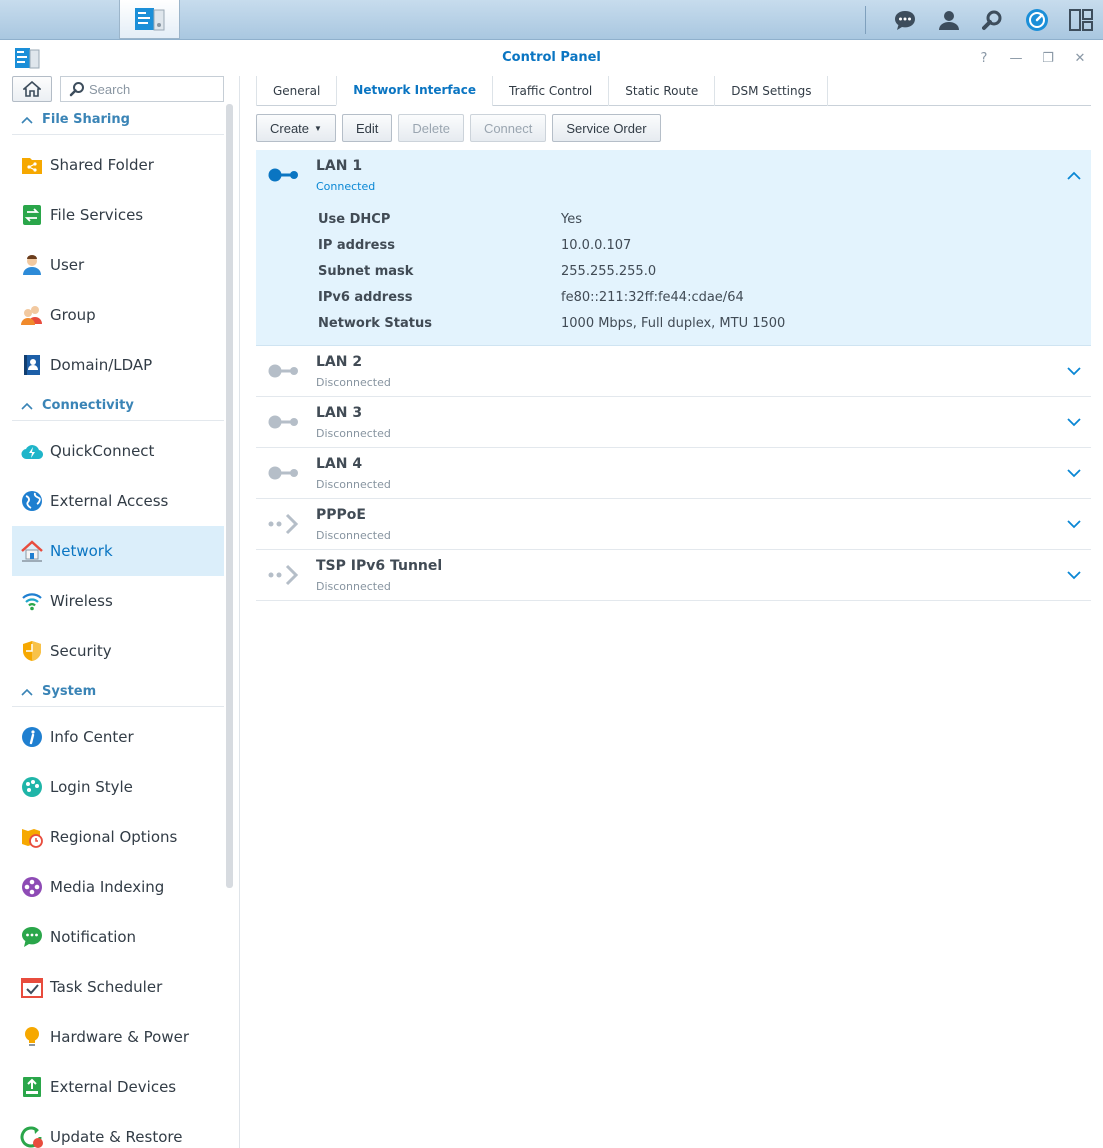 This screenshot has height=1148, width=1103. I want to click on lightbulb-icon, so click(32, 1037).